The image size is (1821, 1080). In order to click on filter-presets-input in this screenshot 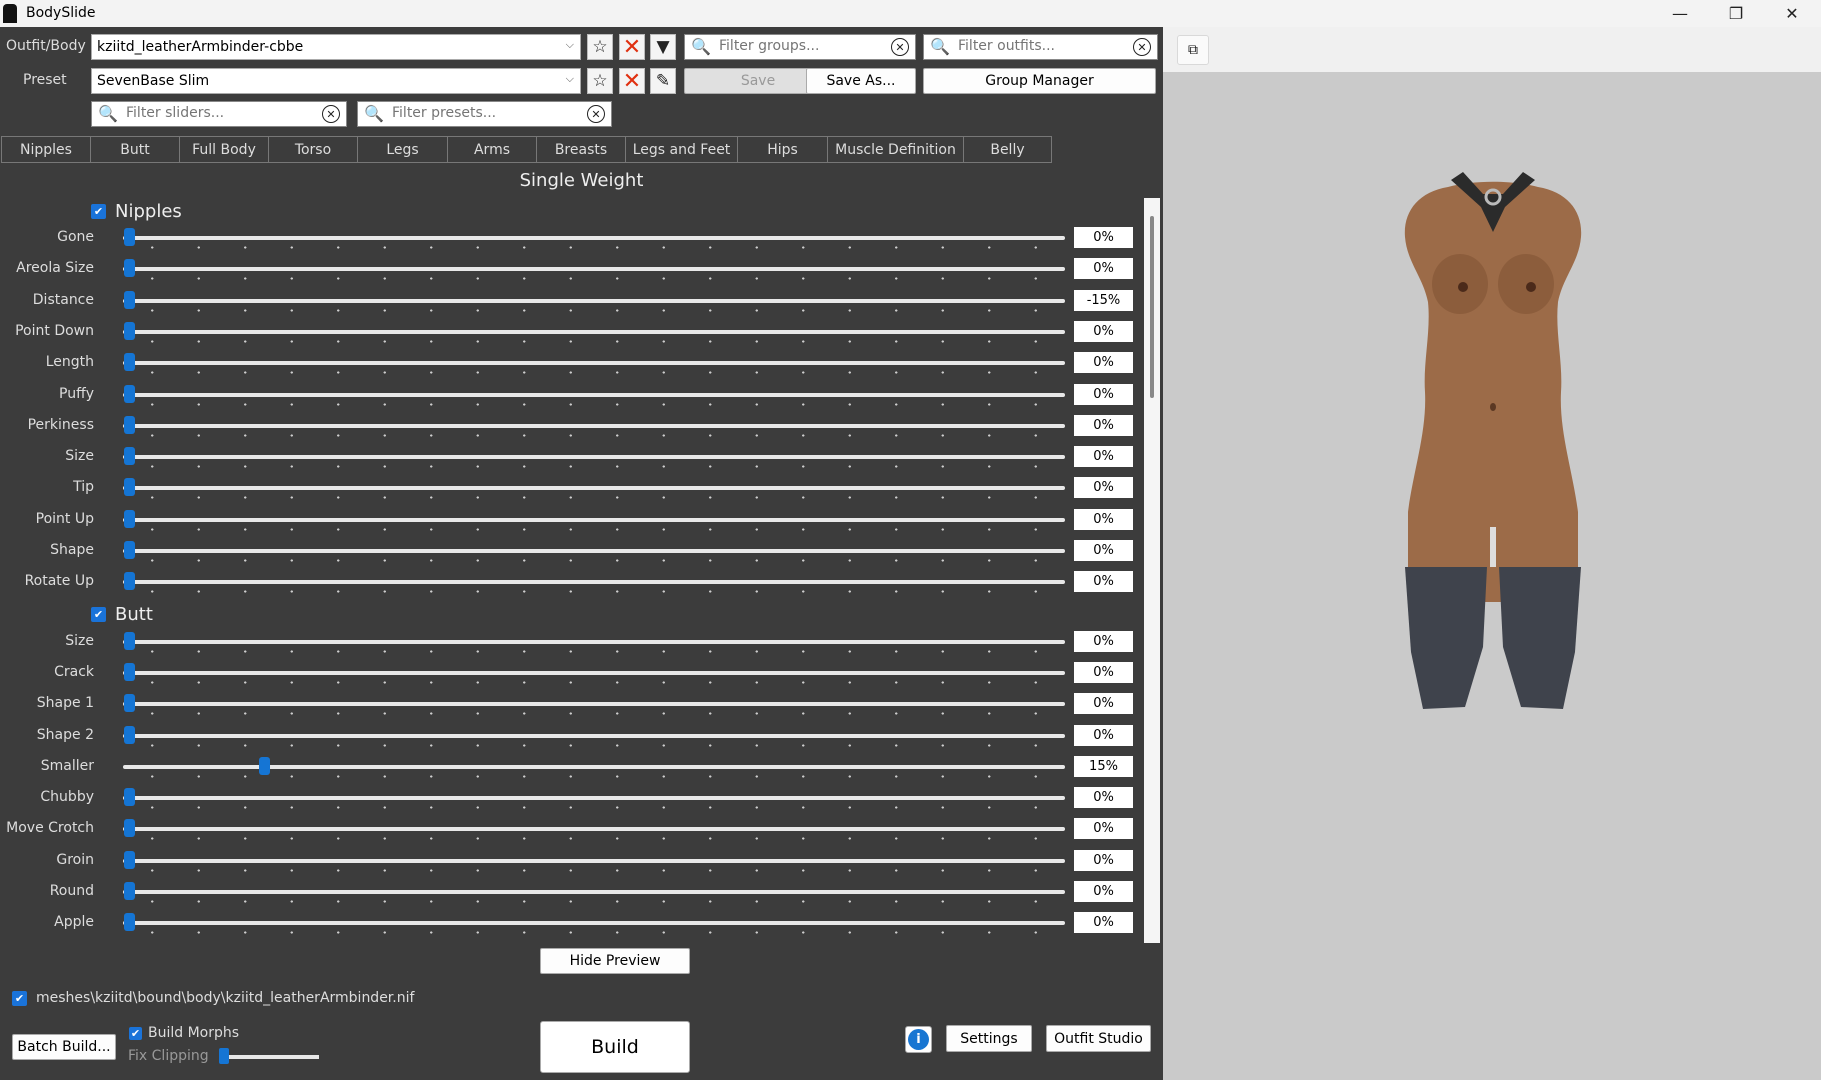, I will do `click(474, 113)`.